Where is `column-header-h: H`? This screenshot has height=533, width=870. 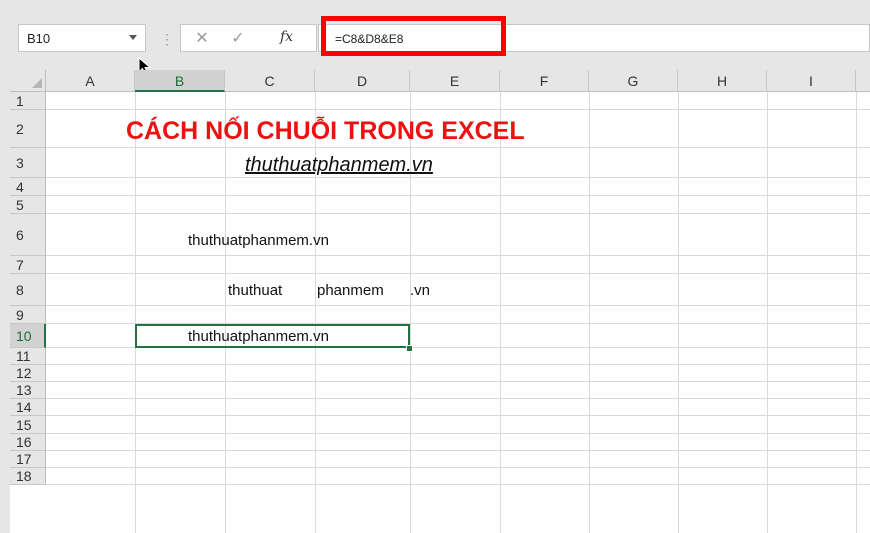 column-header-h: H is located at coordinates (722, 81).